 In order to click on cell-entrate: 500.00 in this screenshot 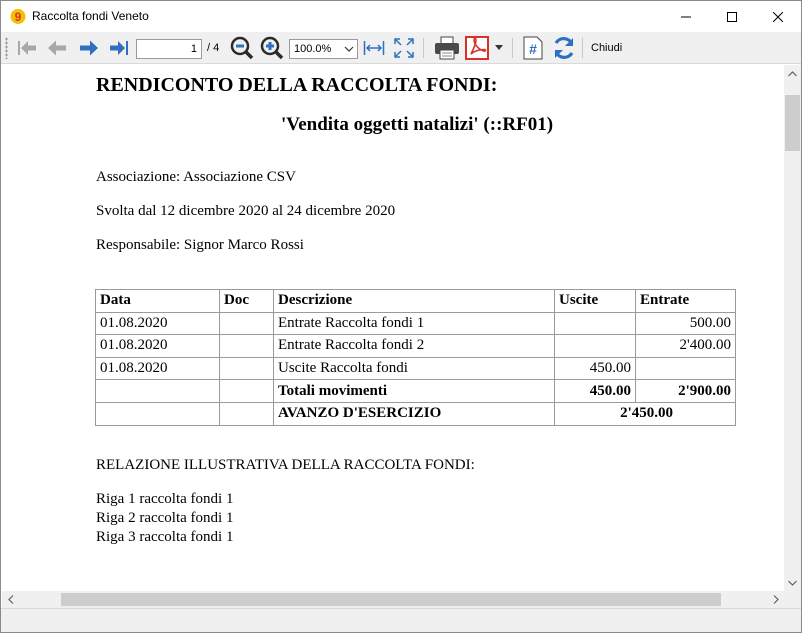, I will do `click(685, 323)`.